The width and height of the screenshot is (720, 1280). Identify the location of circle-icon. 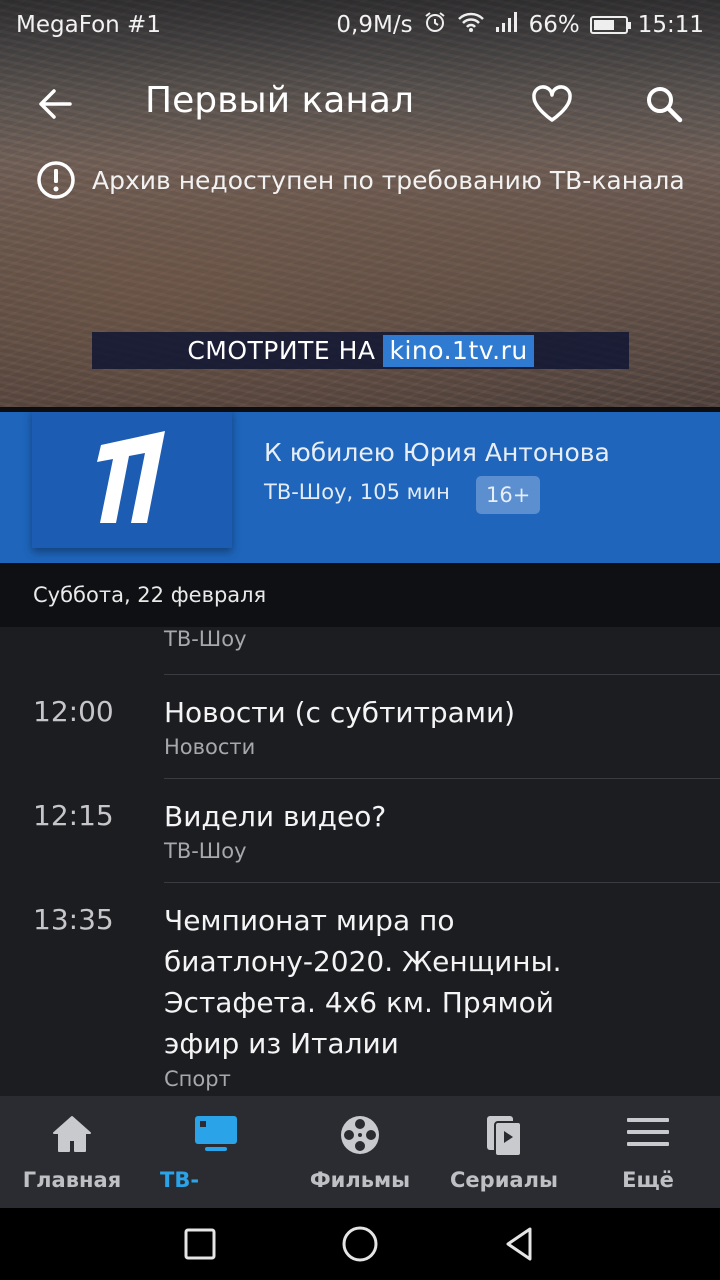
(360, 1244).